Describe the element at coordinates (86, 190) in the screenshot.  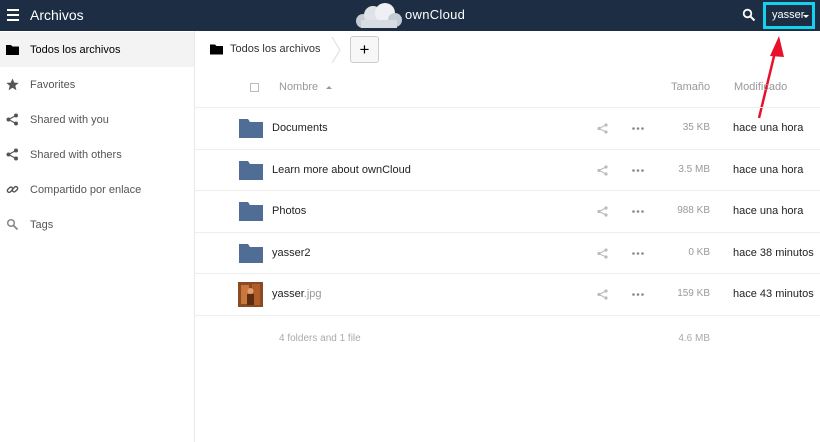
I see `sidebar-item-label: Compartido por enlace` at that location.